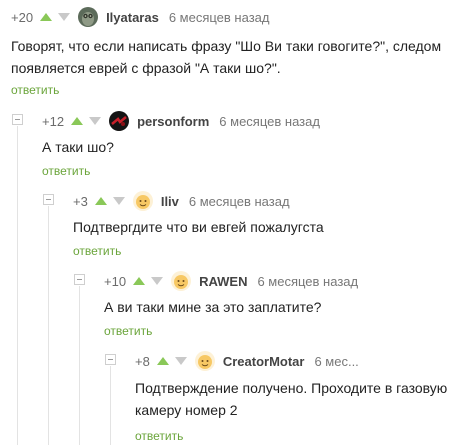  Describe the element at coordinates (53, 121) in the screenshot. I see `comment-rating: +12` at that location.